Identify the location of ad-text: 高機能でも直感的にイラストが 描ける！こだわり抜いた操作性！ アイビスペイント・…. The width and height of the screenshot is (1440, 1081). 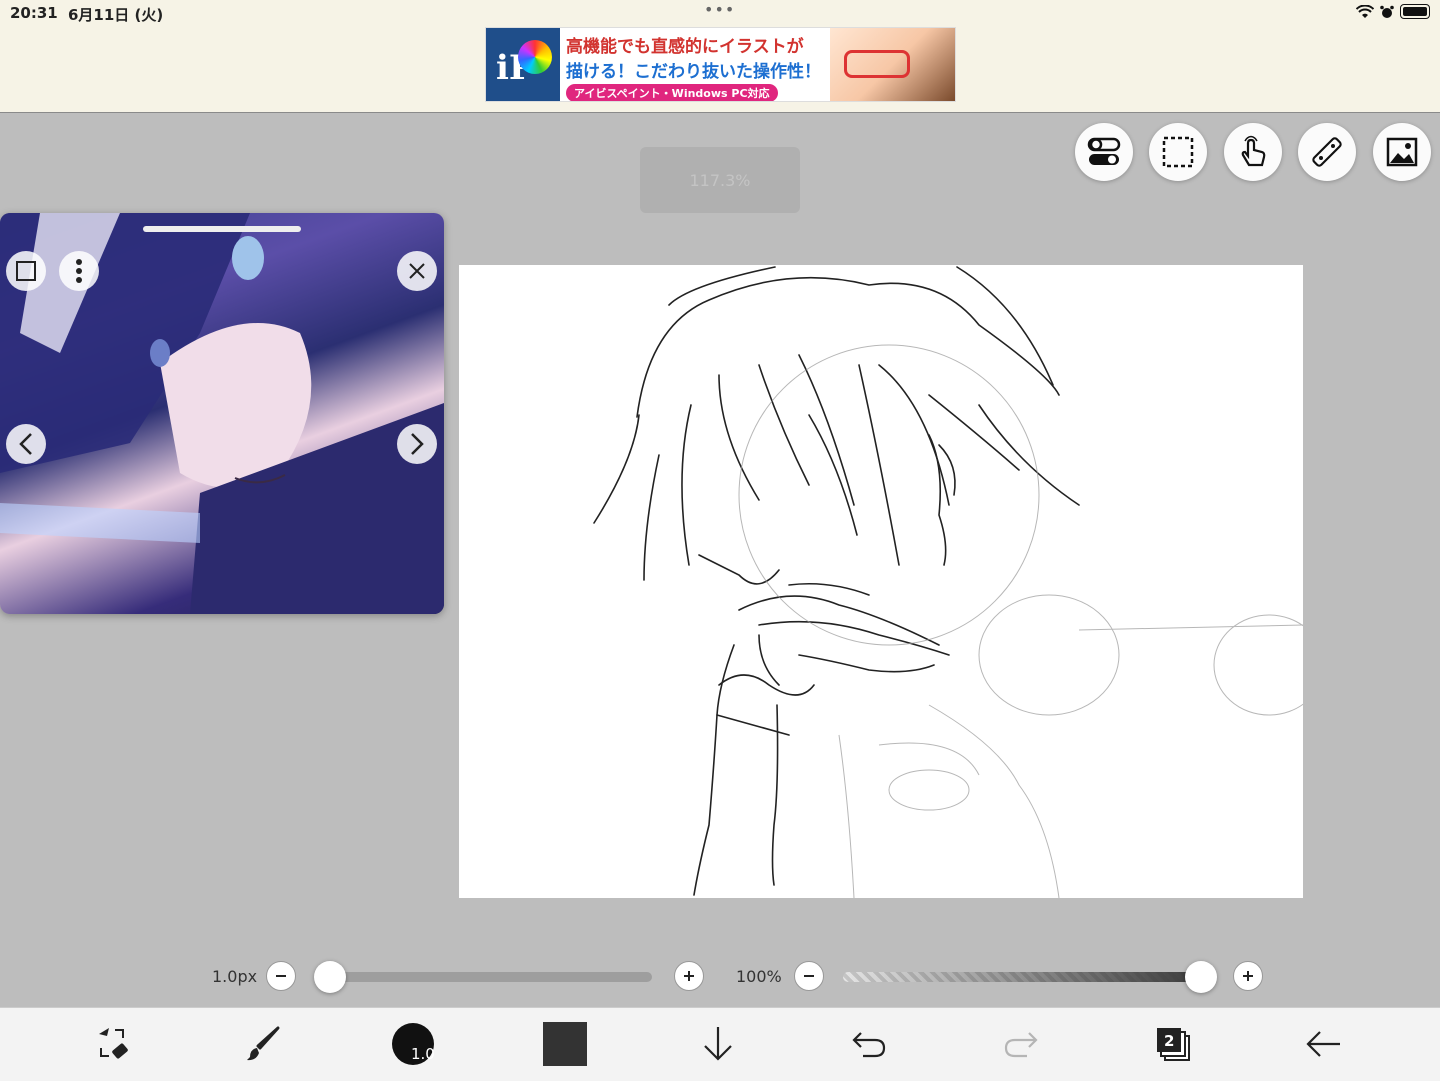
(695, 64).